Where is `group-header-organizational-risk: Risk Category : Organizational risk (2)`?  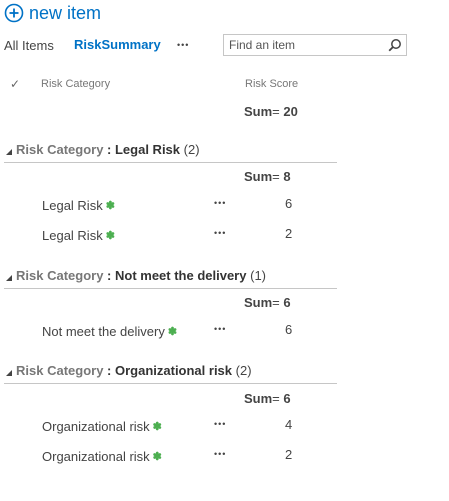 group-header-organizational-risk: Risk Category : Organizational risk (2) is located at coordinates (129, 370).